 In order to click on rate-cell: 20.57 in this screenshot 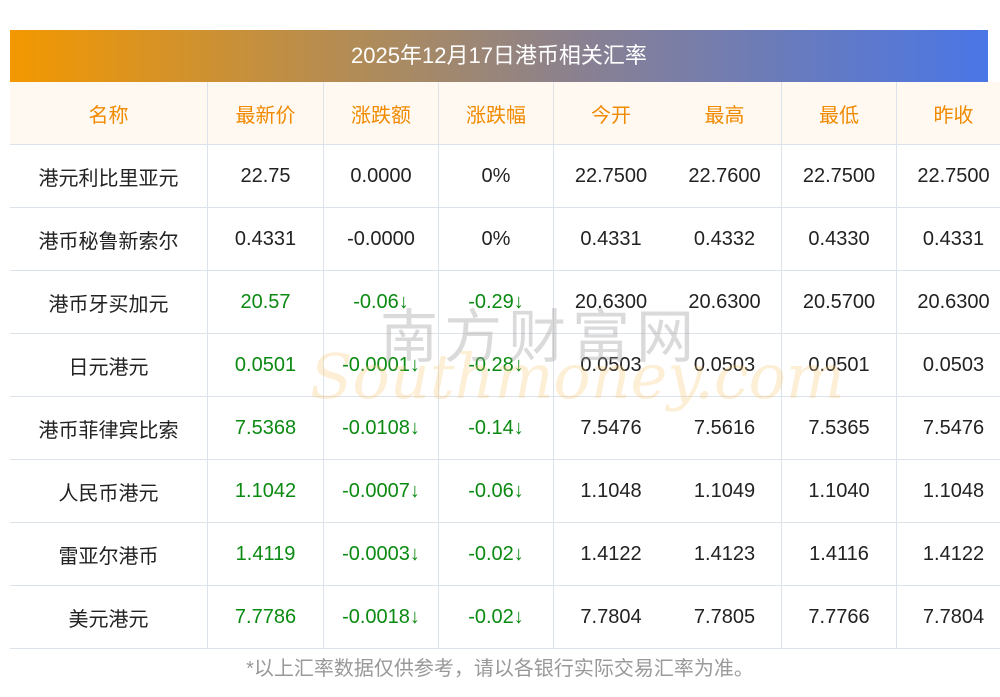, I will do `click(265, 302)`.